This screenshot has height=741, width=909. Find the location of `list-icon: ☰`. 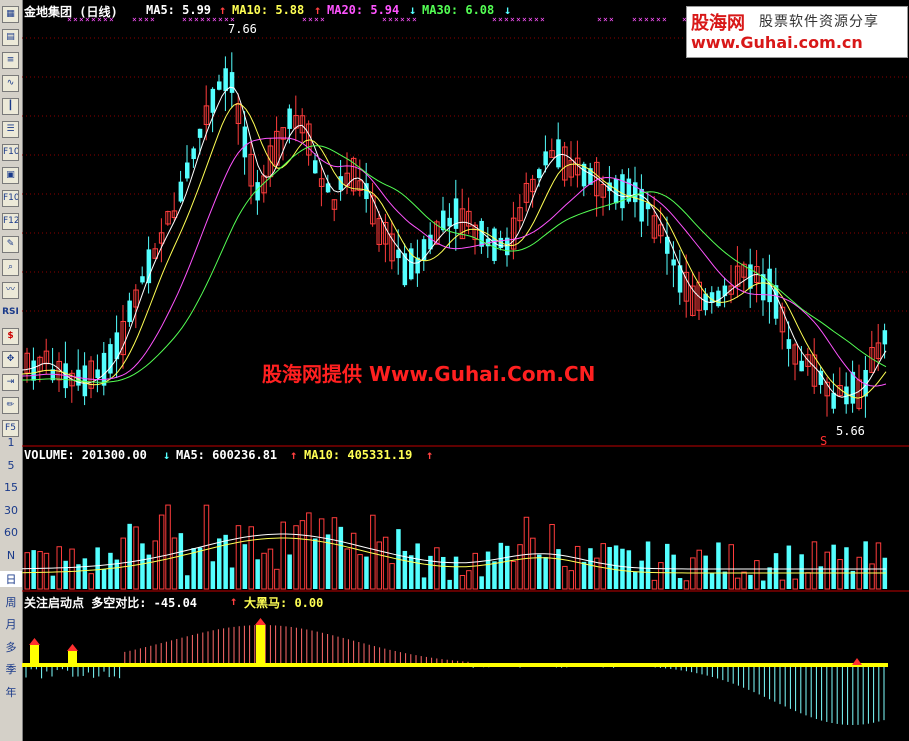

list-icon: ☰ is located at coordinates (10, 129).